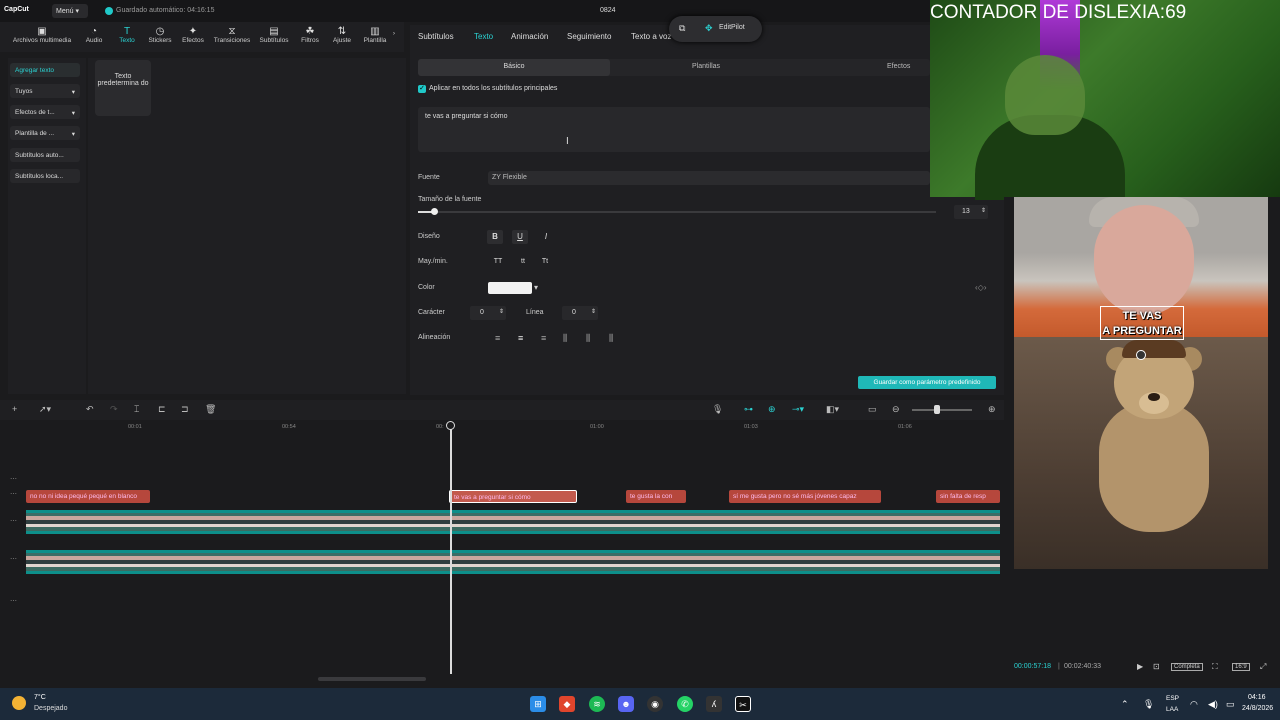 This screenshot has height=720, width=1280. I want to click on keyboard-layout: LAA, so click(1172, 709).